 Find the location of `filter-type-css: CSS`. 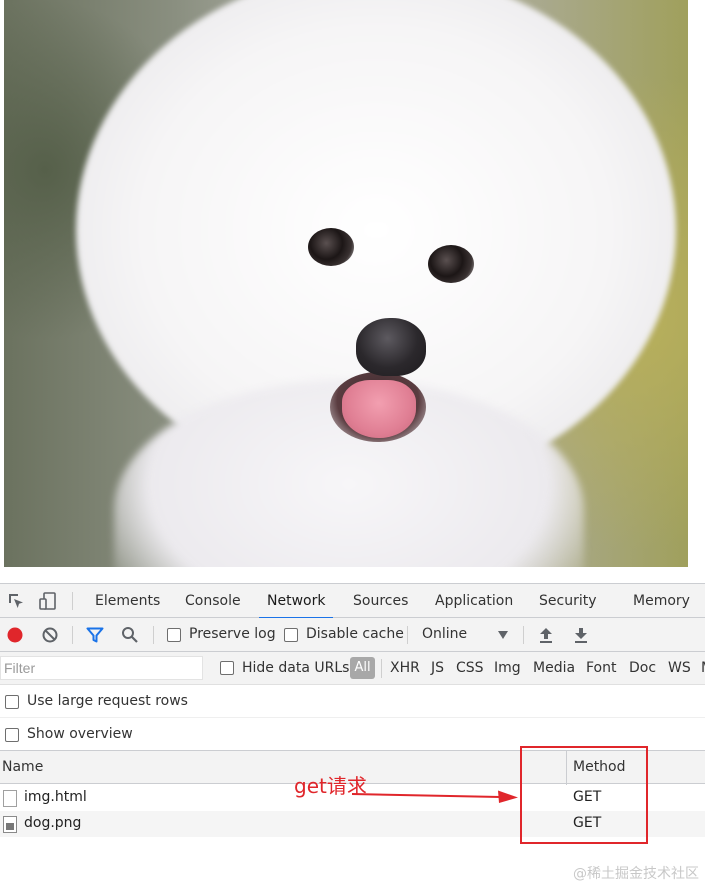

filter-type-css: CSS is located at coordinates (470, 668).